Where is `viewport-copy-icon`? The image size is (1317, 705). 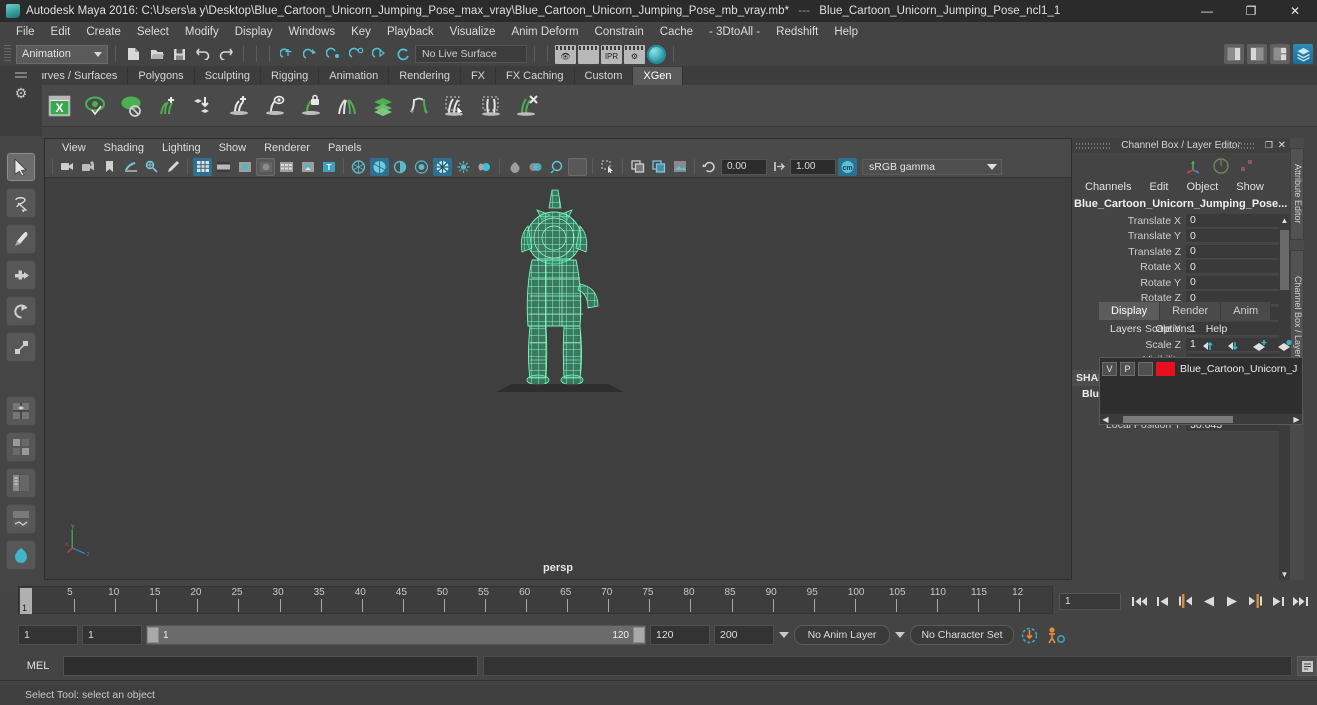
viewport-copy-icon is located at coordinates (637, 167).